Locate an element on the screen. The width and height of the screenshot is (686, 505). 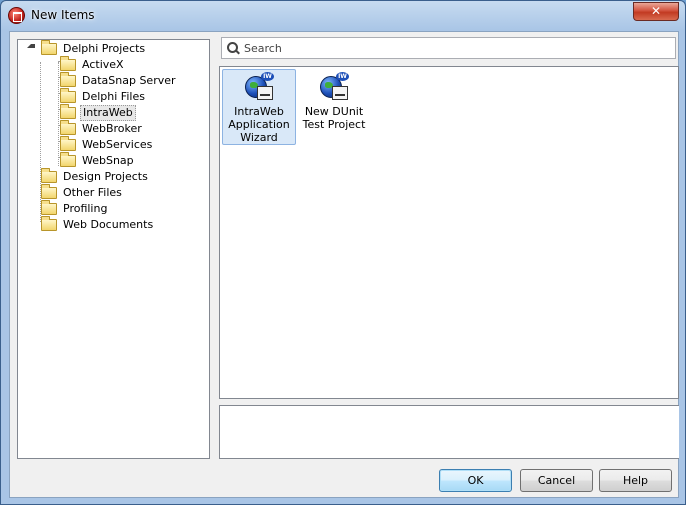
tree-item-webbroker: WebBroker is located at coordinates (102, 128).